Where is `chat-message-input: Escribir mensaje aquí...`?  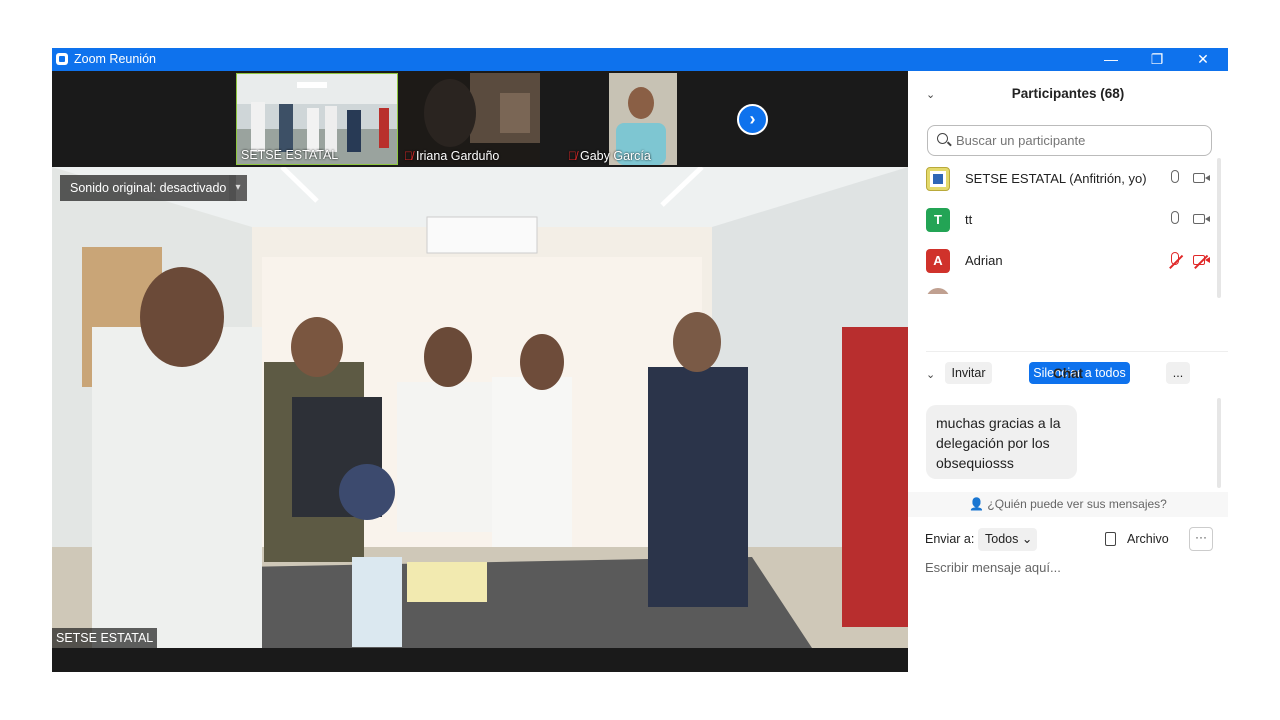 chat-message-input: Escribir mensaje aquí... is located at coordinates (993, 567).